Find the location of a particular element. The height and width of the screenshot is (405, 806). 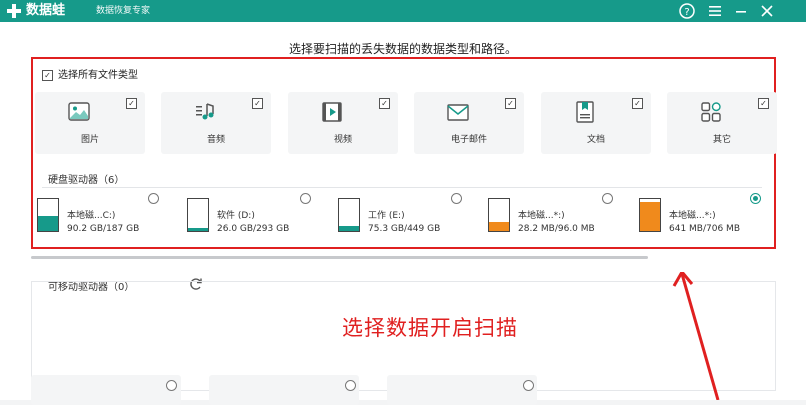

file-type-card-video: ✓ 视频 is located at coordinates (343, 123).